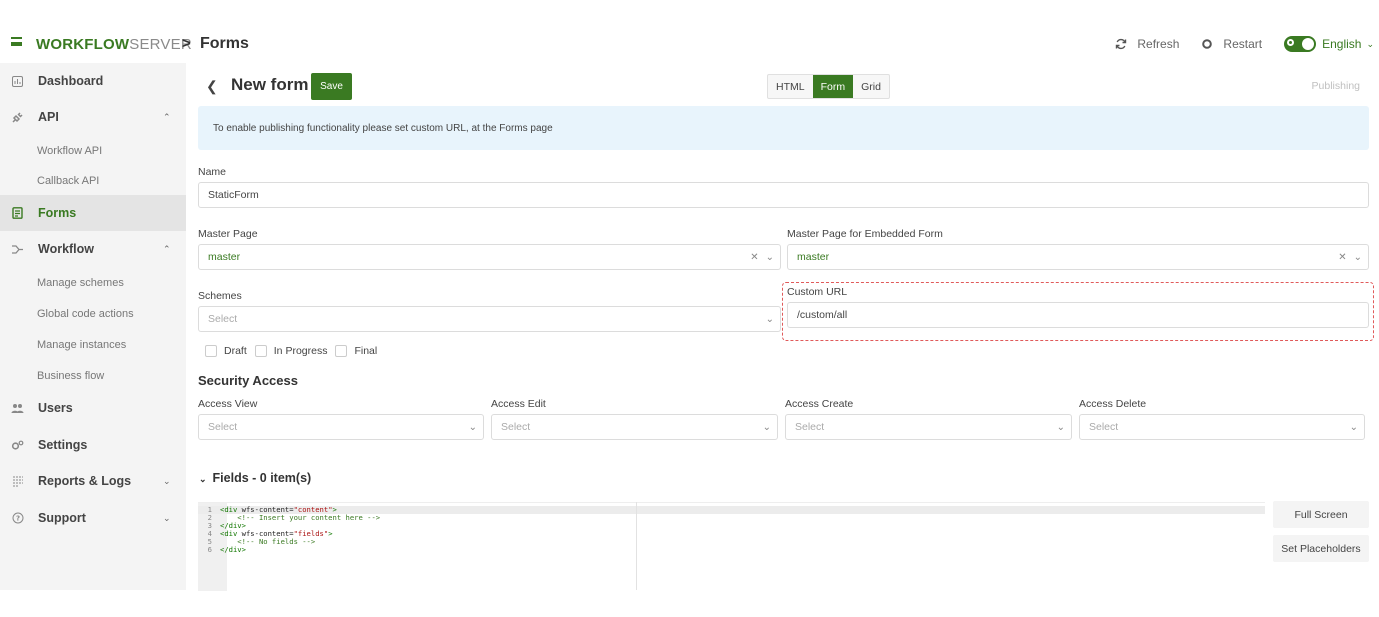 The height and width of the screenshot is (617, 1379). I want to click on publishing-button: Publishing, so click(1336, 86).